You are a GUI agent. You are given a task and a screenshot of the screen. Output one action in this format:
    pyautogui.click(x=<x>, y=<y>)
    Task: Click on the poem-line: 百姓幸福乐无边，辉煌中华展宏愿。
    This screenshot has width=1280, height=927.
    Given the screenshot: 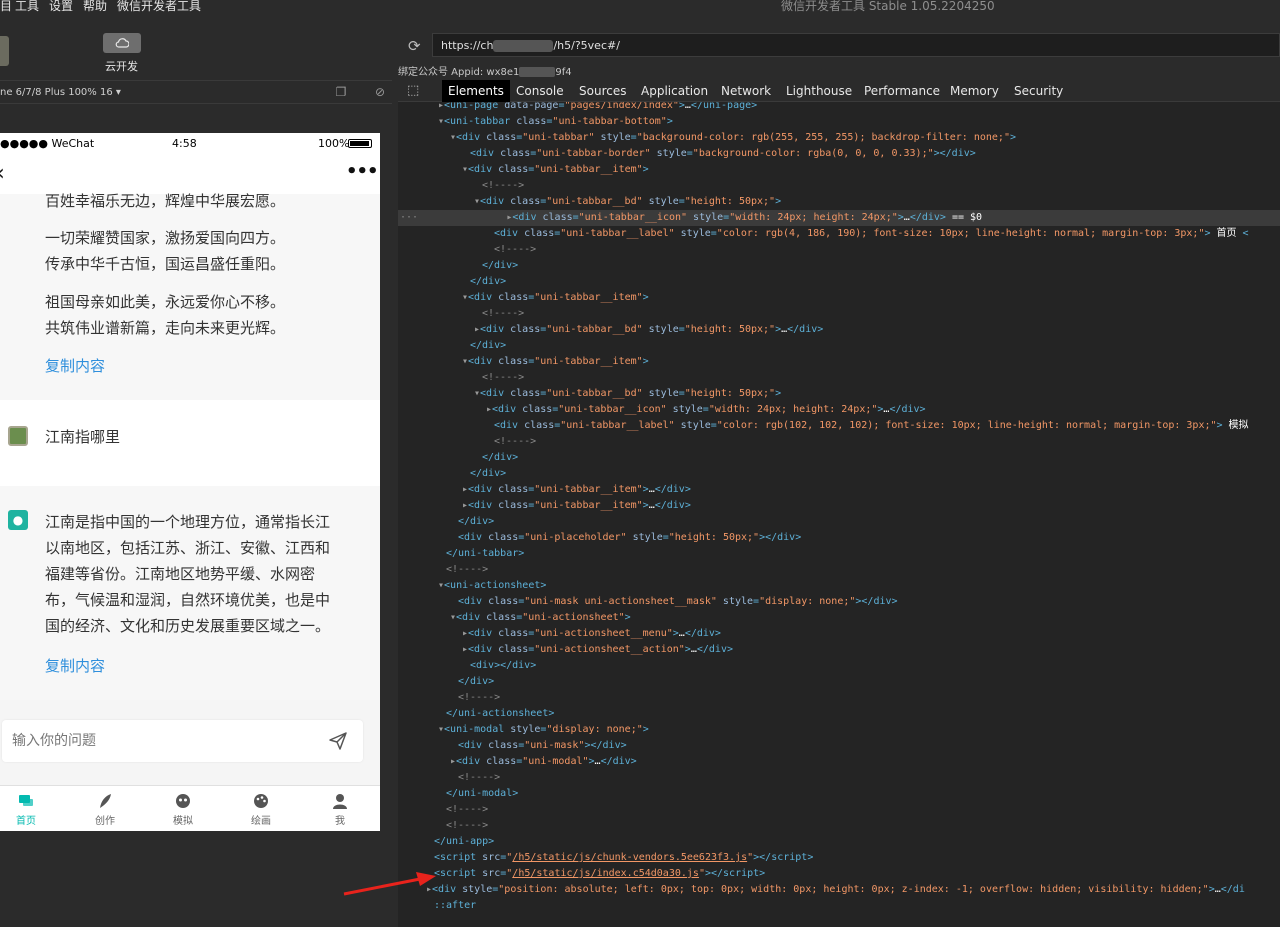 What is the action you would take?
    pyautogui.click(x=165, y=201)
    